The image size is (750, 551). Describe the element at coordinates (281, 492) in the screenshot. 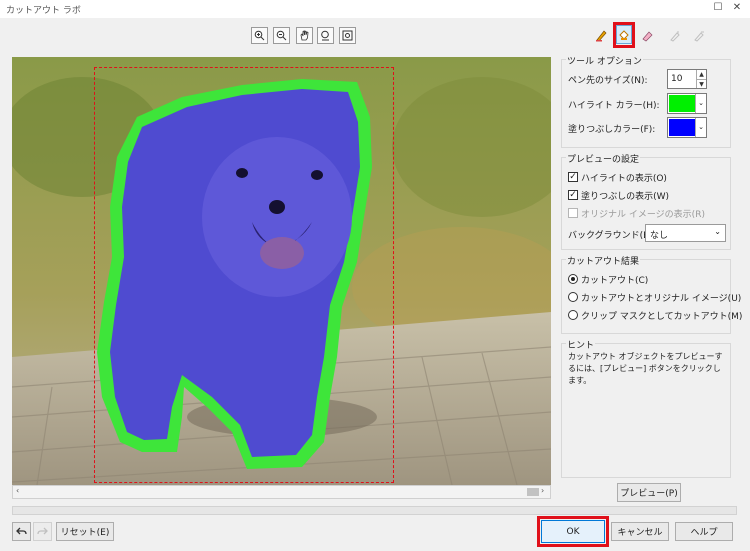

I see `horizontal-scrollbar: ‹ ›` at that location.